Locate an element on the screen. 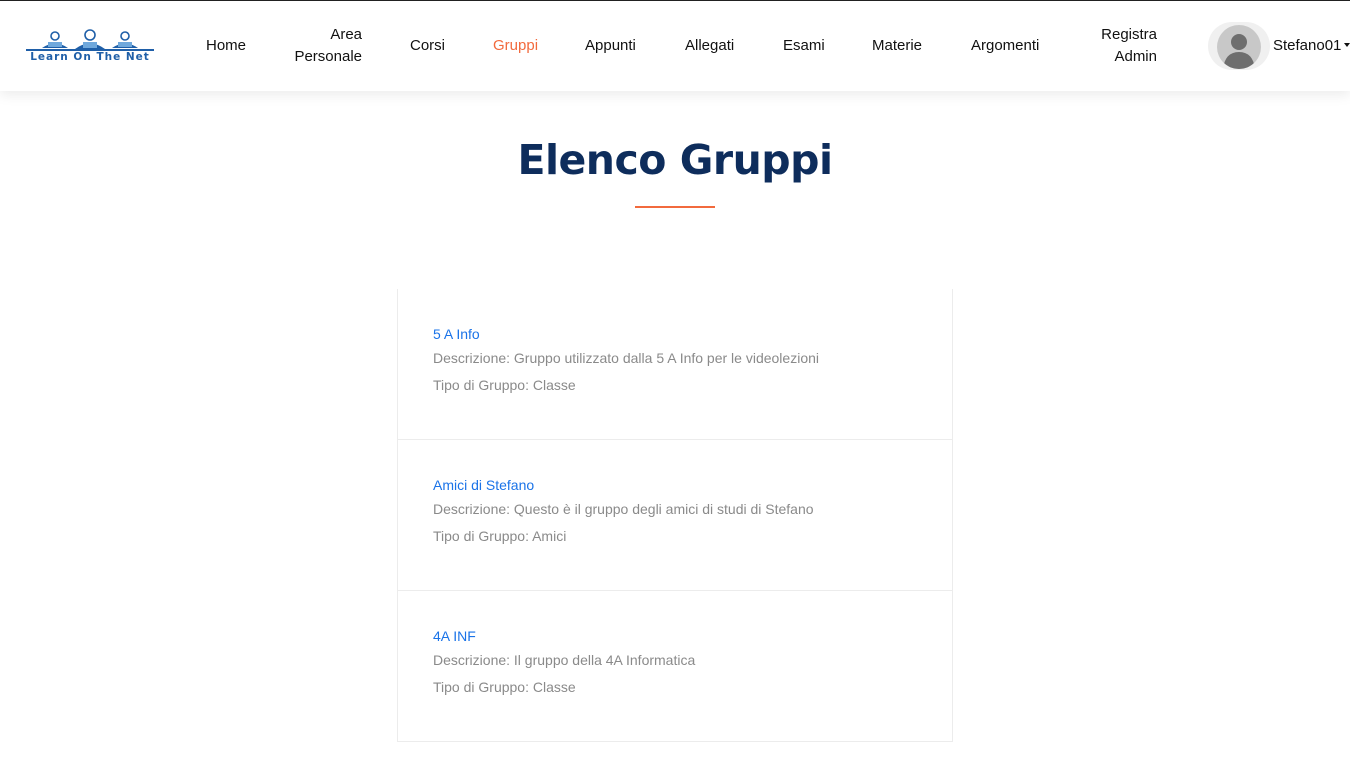 This screenshot has width=1350, height=768. nav-item-esami: Esami is located at coordinates (804, 46).